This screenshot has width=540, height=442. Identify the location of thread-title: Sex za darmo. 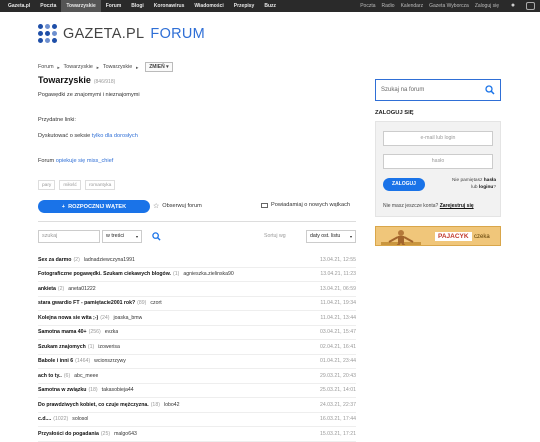
(54, 260).